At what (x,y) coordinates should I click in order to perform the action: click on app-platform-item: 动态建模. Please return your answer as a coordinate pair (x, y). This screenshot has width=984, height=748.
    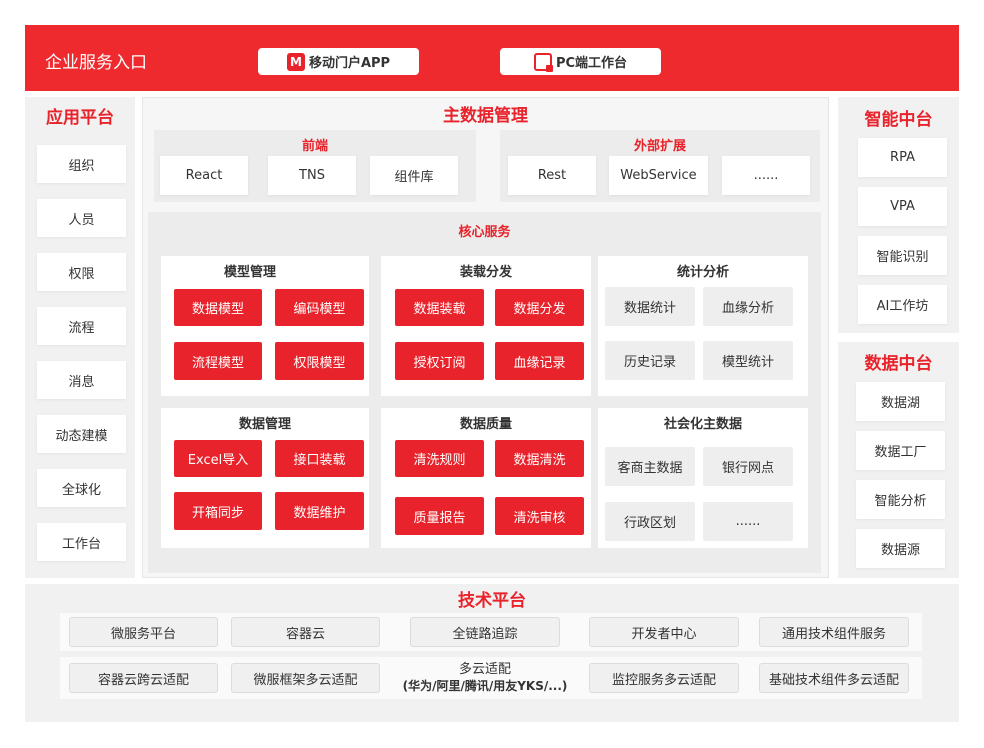
    Looking at the image, I should click on (81, 434).